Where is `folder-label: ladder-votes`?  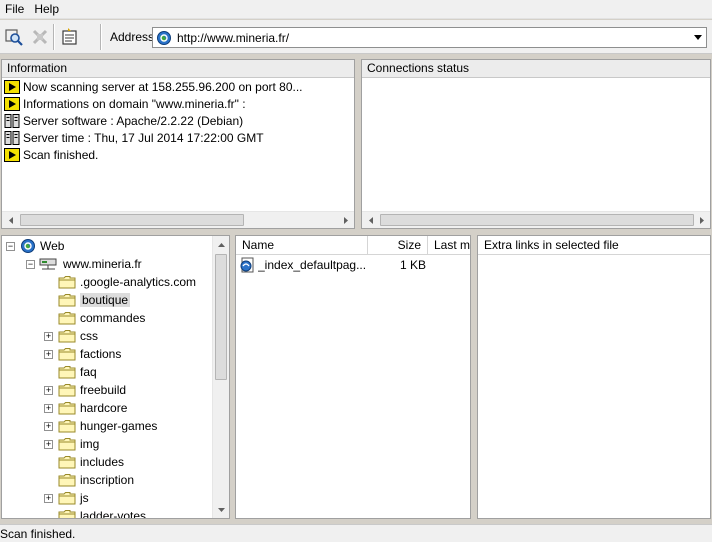 folder-label: ladder-votes is located at coordinates (113, 514).